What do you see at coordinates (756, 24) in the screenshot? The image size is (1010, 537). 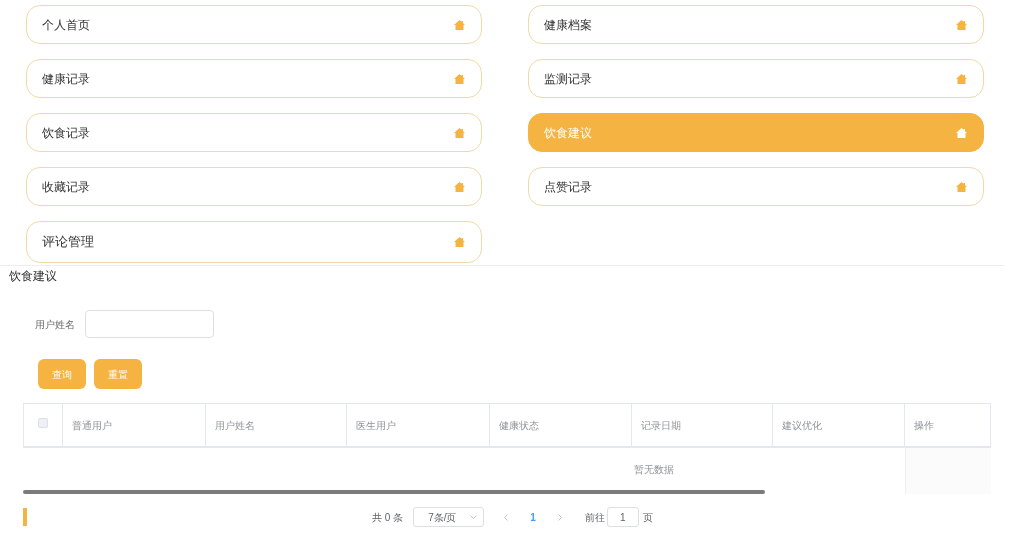 I see `menu-item: 健康档案` at bounding box center [756, 24].